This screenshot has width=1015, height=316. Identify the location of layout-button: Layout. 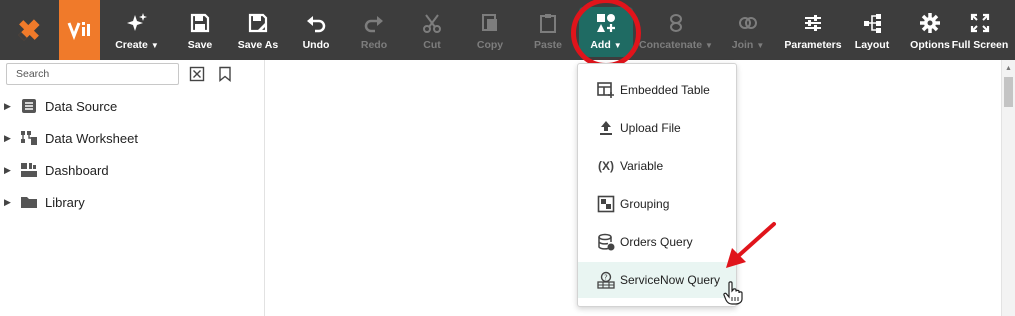
(872, 30).